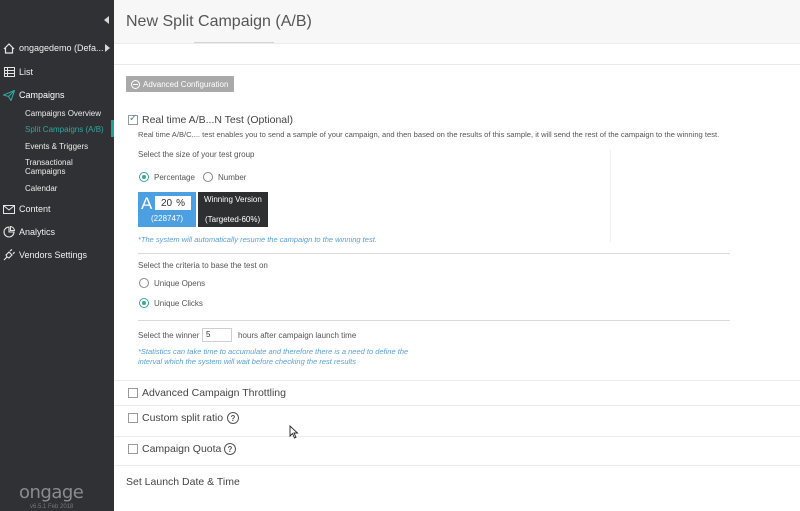 The image size is (800, 511). I want to click on group-a-letter: A, so click(147, 203).